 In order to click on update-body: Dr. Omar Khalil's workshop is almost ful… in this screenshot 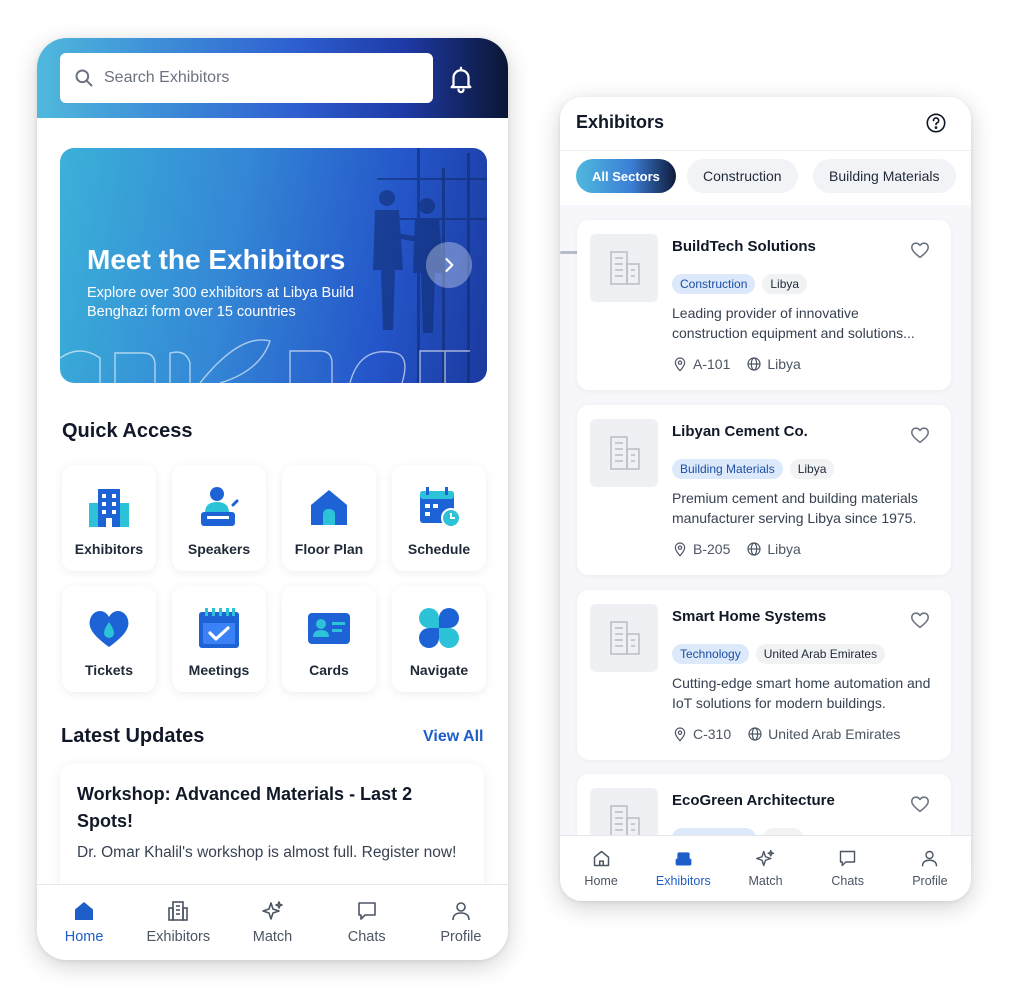, I will do `click(267, 852)`.